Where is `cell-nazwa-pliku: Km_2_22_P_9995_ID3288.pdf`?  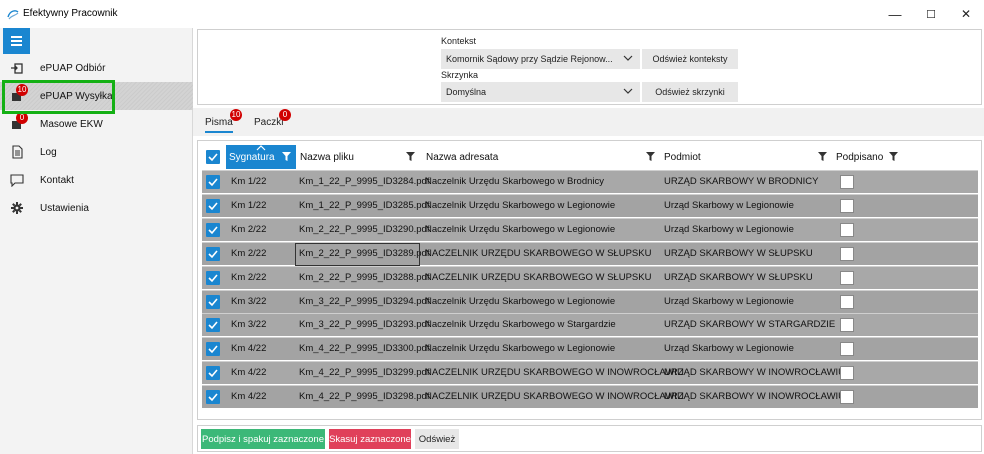 cell-nazwa-pliku: Km_2_22_P_9995_ID3288.pdf is located at coordinates (364, 277).